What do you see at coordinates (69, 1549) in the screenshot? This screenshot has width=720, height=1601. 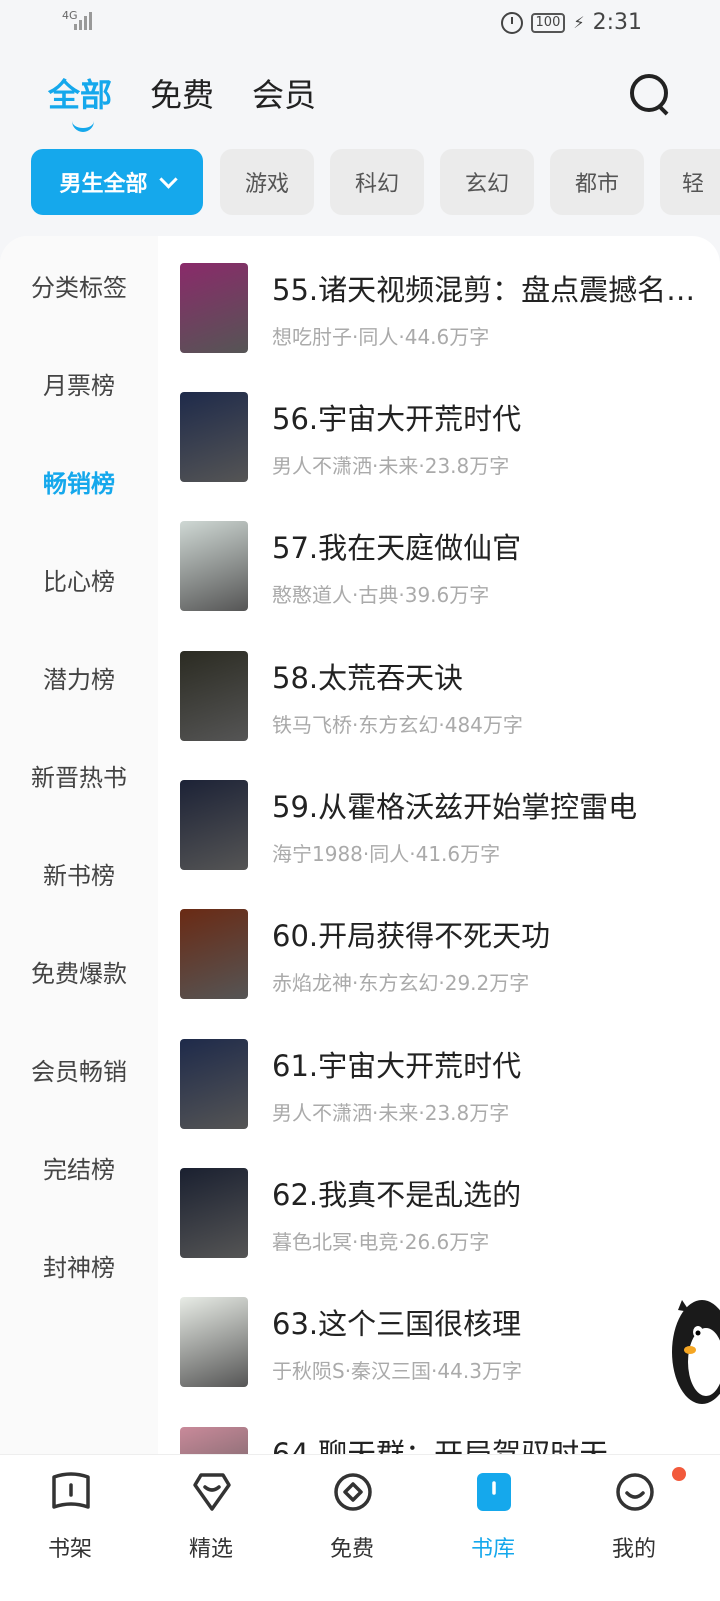 I see `nav-label: 书架` at bounding box center [69, 1549].